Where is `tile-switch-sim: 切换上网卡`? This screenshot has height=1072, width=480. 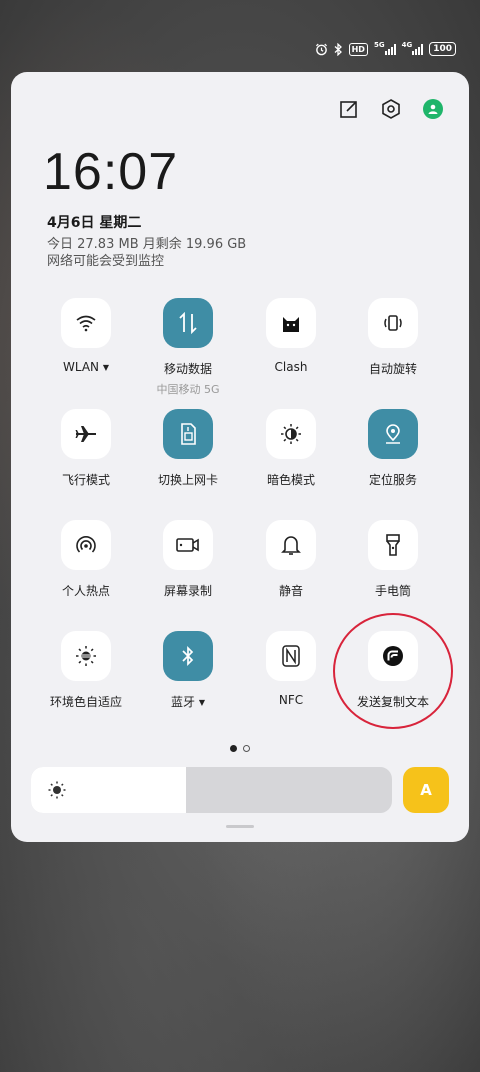
tile-switch-sim: 切换上网卡 is located at coordinates (188, 448).